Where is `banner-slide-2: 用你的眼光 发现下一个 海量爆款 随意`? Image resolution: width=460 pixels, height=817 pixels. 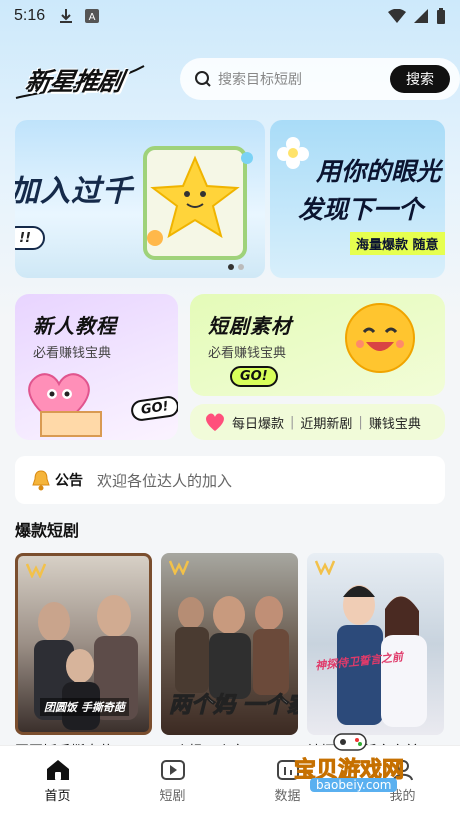 banner-slide-2: 用你的眼光 发现下一个 海量爆款 随意 is located at coordinates (357, 199).